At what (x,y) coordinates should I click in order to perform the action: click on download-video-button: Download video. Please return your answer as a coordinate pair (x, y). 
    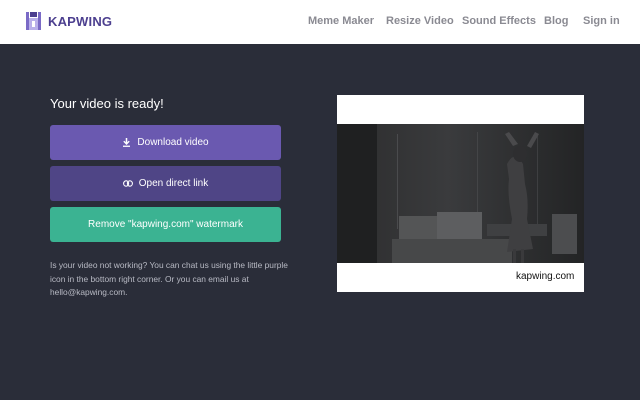
    Looking at the image, I should click on (165, 142).